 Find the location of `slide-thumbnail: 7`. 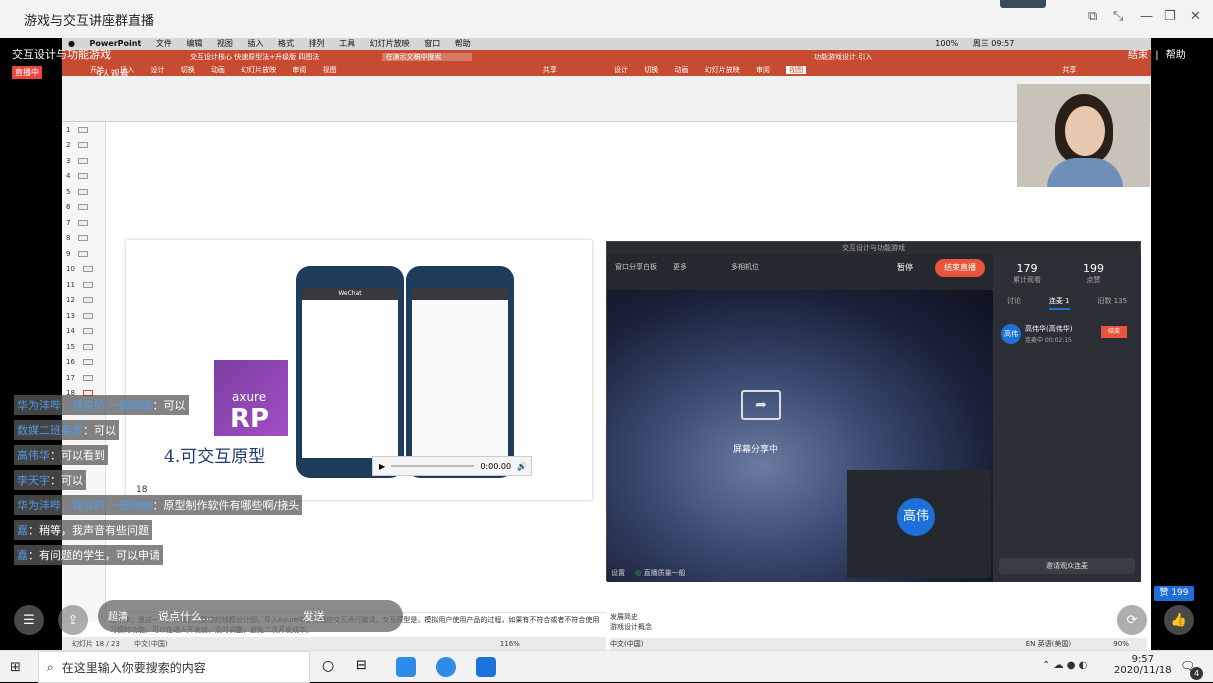

slide-thumbnail: 7 is located at coordinates (83, 223).